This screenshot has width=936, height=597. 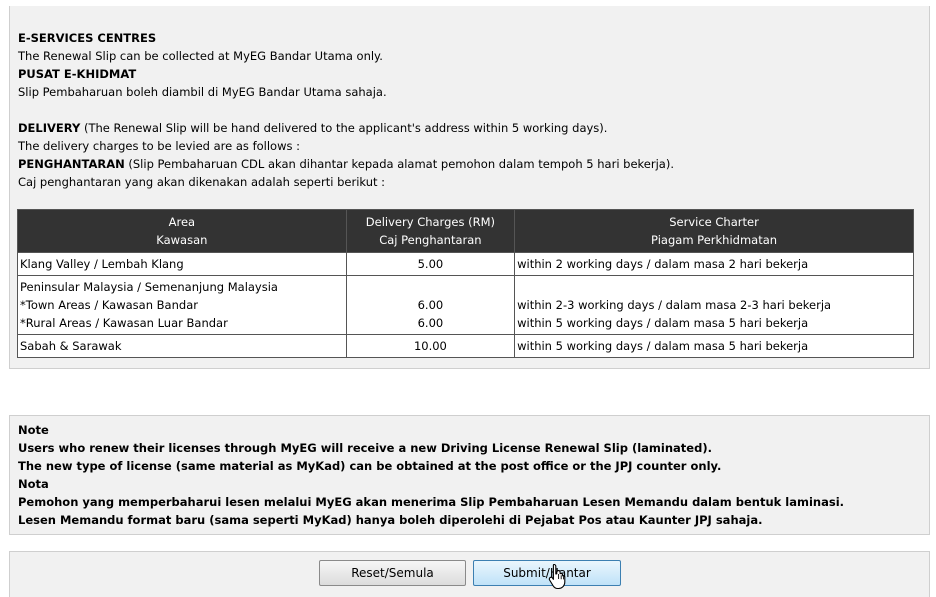 I want to click on header-delivery-charges: Delivery Charges (RM) Caj Penghantaran, so click(x=430, y=231).